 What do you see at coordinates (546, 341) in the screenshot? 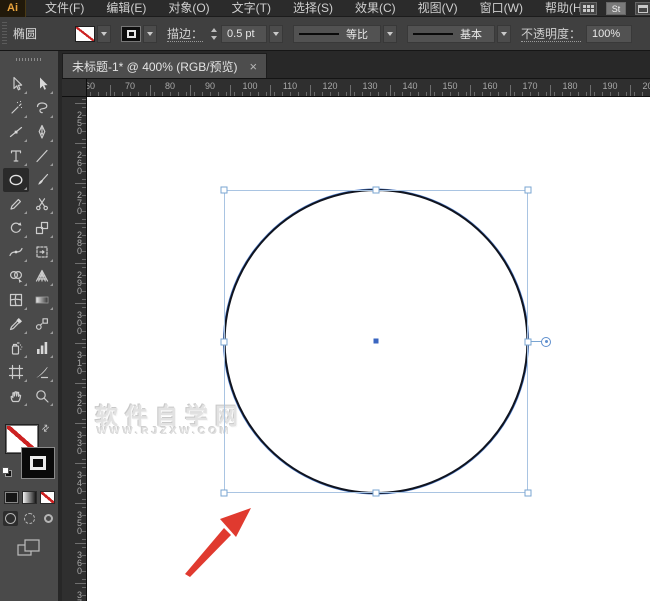
I see `live-shape-widget` at bounding box center [546, 341].